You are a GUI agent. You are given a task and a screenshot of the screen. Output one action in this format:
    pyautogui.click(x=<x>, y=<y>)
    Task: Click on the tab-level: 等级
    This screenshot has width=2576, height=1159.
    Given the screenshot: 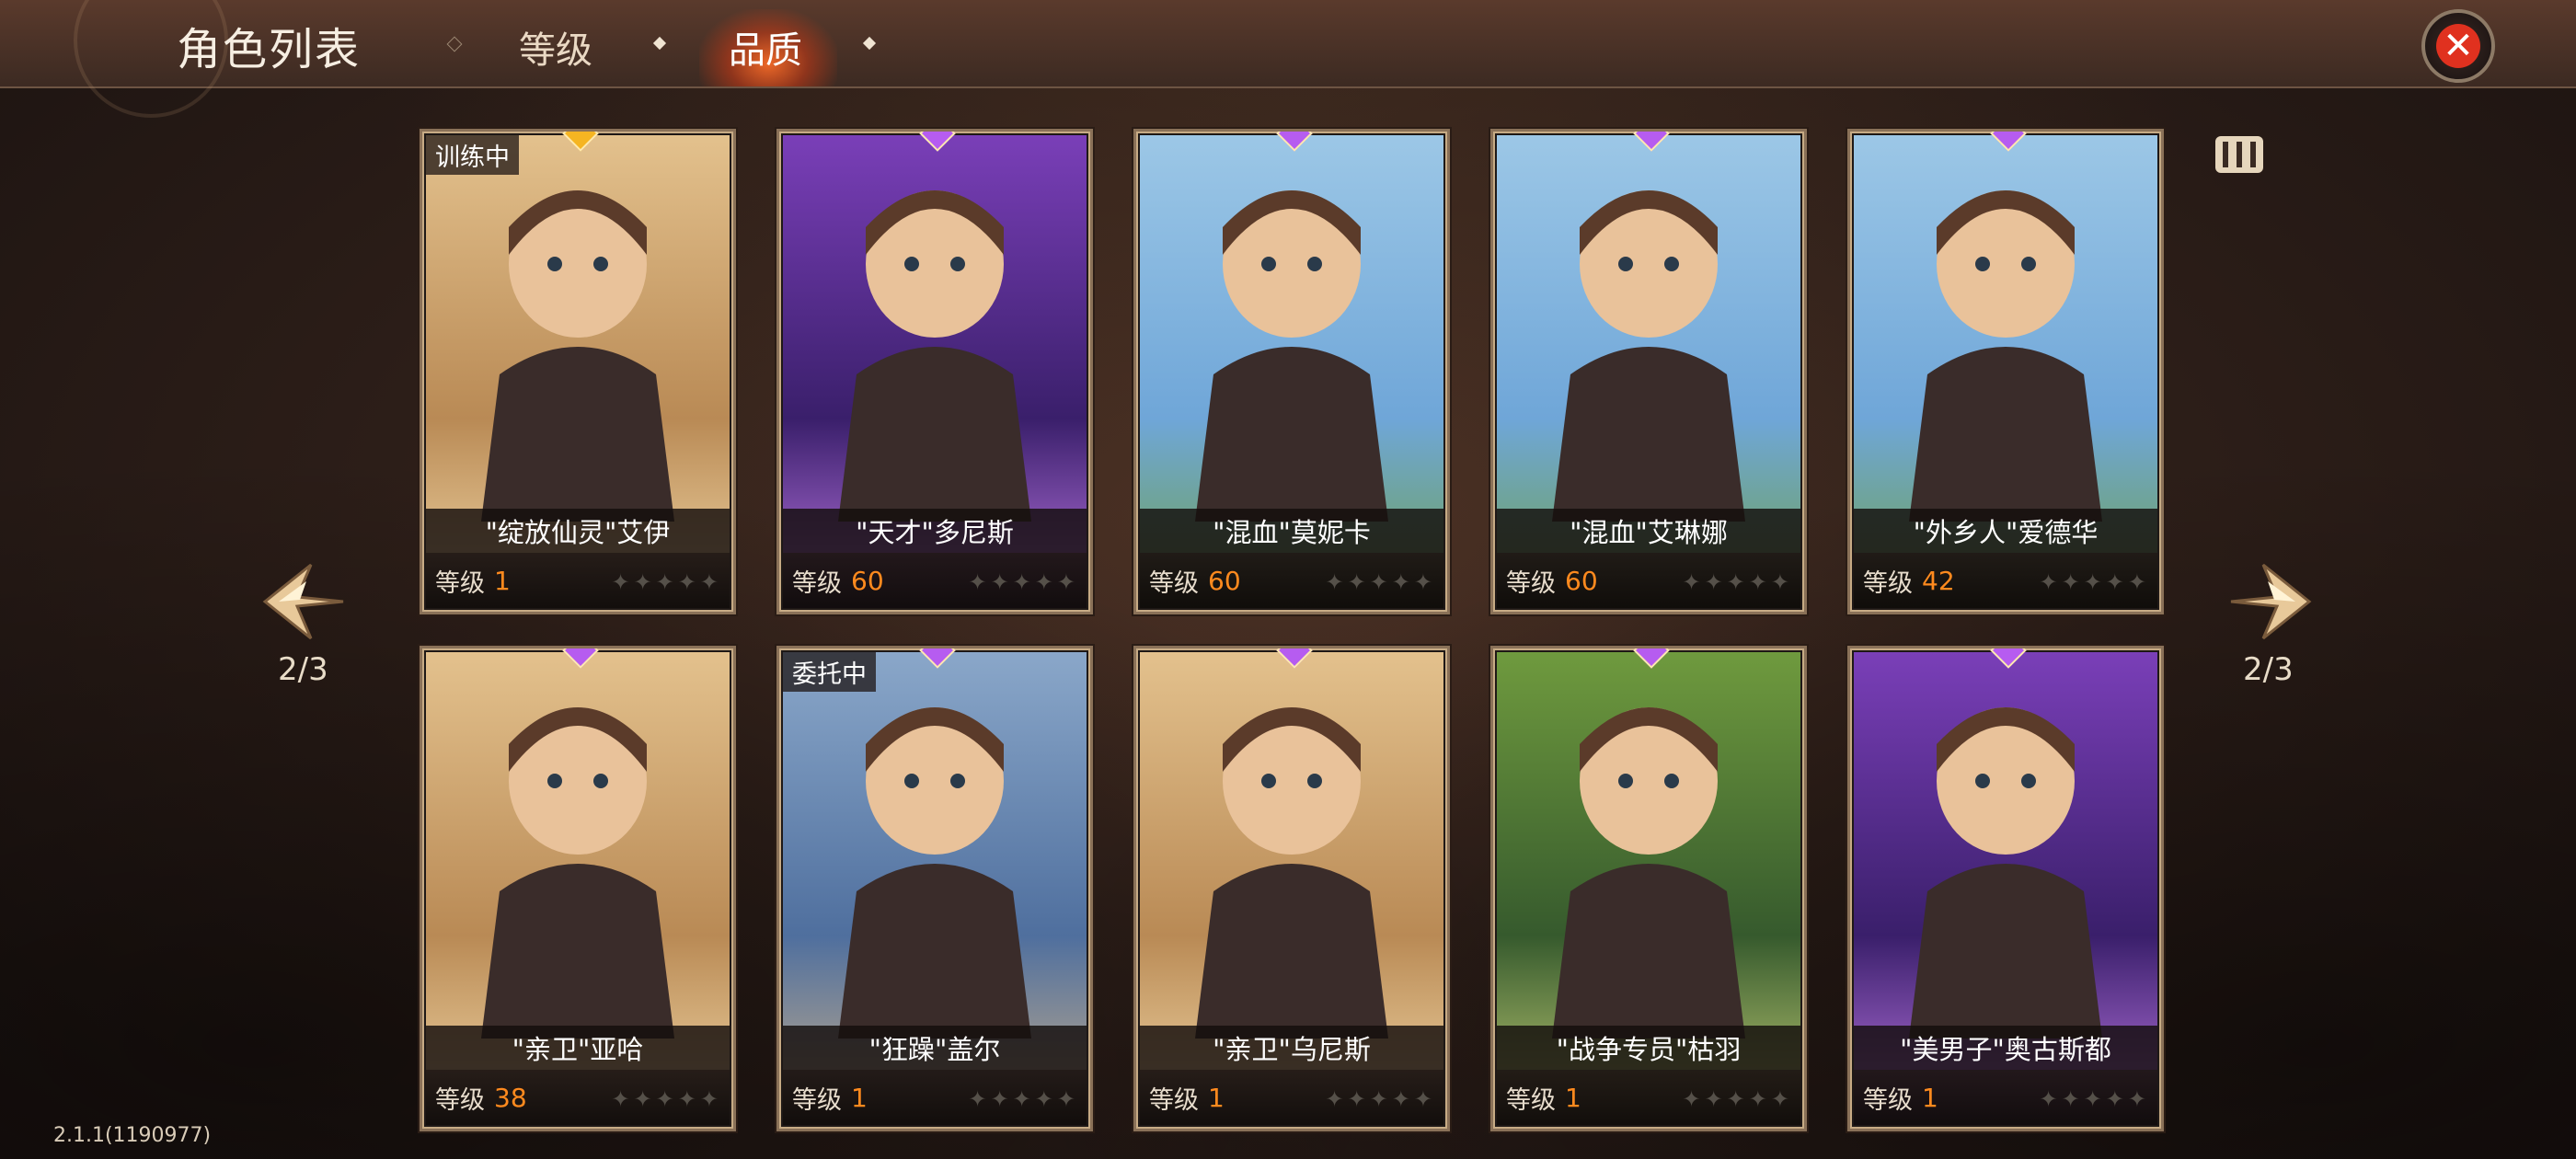 What is the action you would take?
    pyautogui.click(x=555, y=47)
    